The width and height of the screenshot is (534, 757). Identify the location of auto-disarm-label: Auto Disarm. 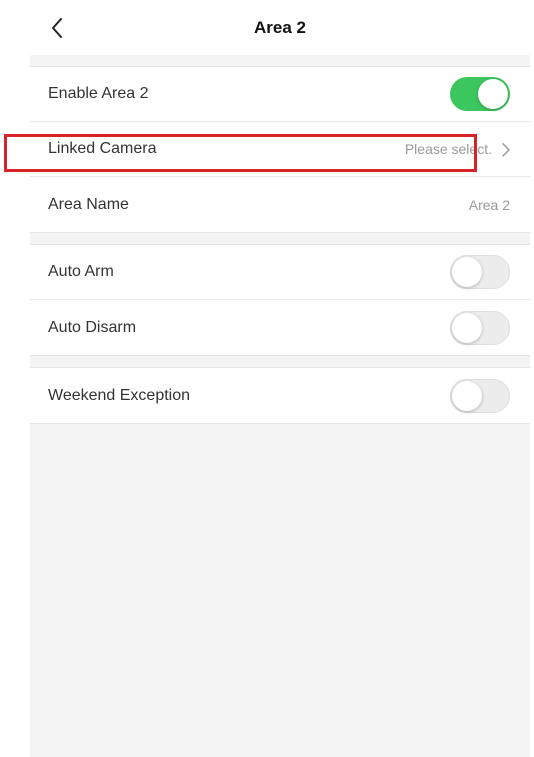
(92, 327).